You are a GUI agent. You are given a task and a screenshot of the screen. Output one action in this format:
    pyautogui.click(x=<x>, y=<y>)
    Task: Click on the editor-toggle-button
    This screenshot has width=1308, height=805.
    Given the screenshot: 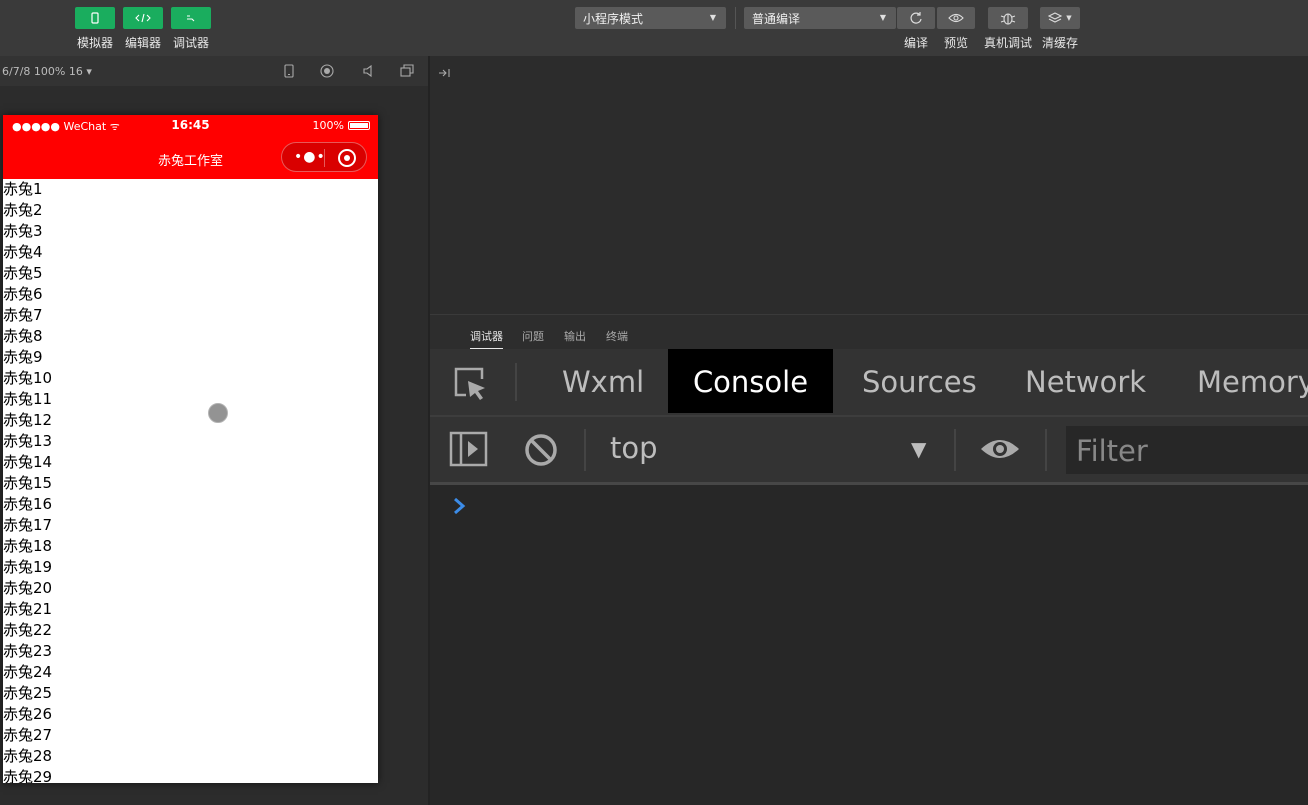 What is the action you would take?
    pyautogui.click(x=143, y=18)
    